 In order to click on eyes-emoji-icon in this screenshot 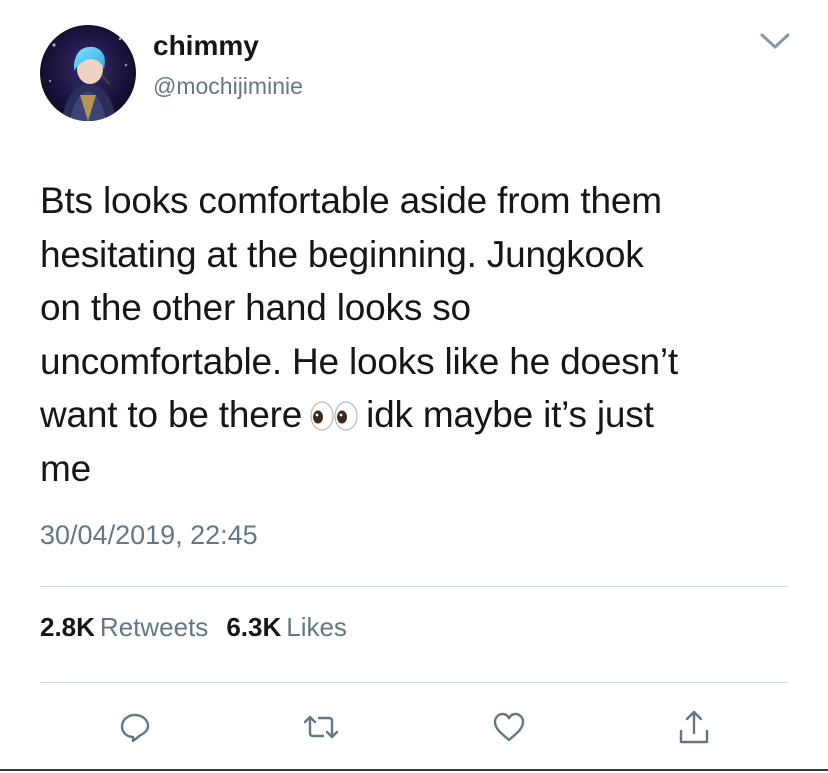, I will do `click(334, 411)`.